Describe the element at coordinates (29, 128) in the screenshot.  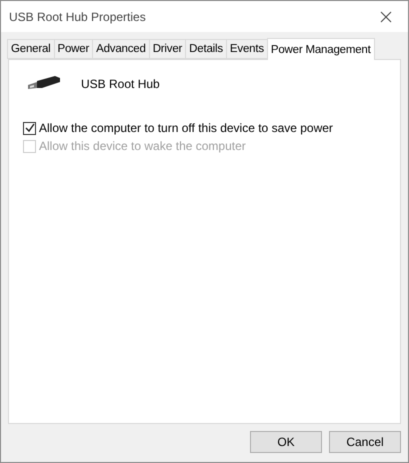
I see `checkbox` at that location.